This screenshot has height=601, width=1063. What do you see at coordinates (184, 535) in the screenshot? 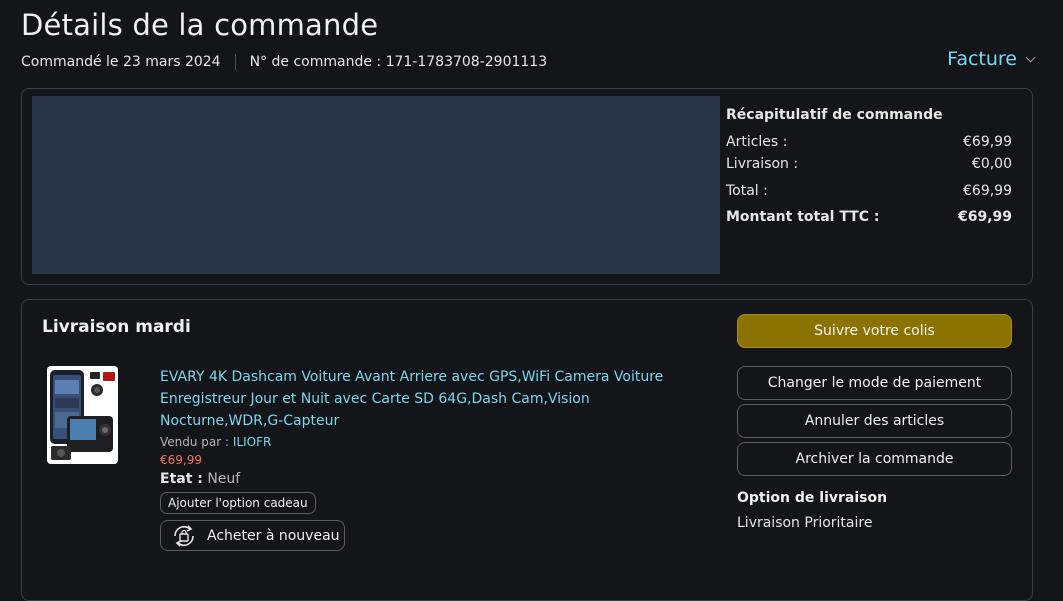
I see `buy-again-icon` at bounding box center [184, 535].